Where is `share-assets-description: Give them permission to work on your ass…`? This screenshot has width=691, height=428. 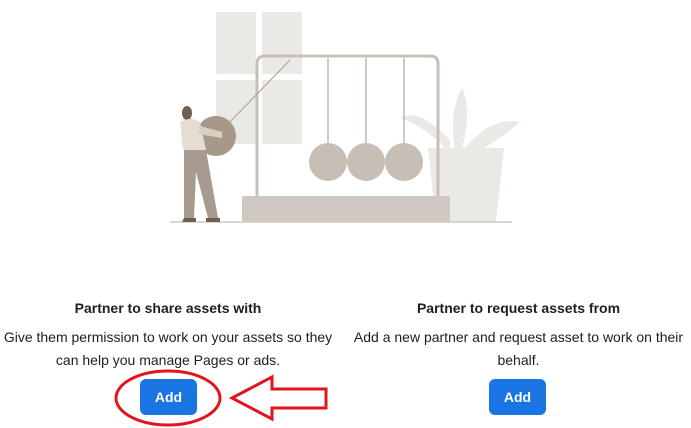
share-assets-description: Give them permission to work on your ass… is located at coordinates (168, 348).